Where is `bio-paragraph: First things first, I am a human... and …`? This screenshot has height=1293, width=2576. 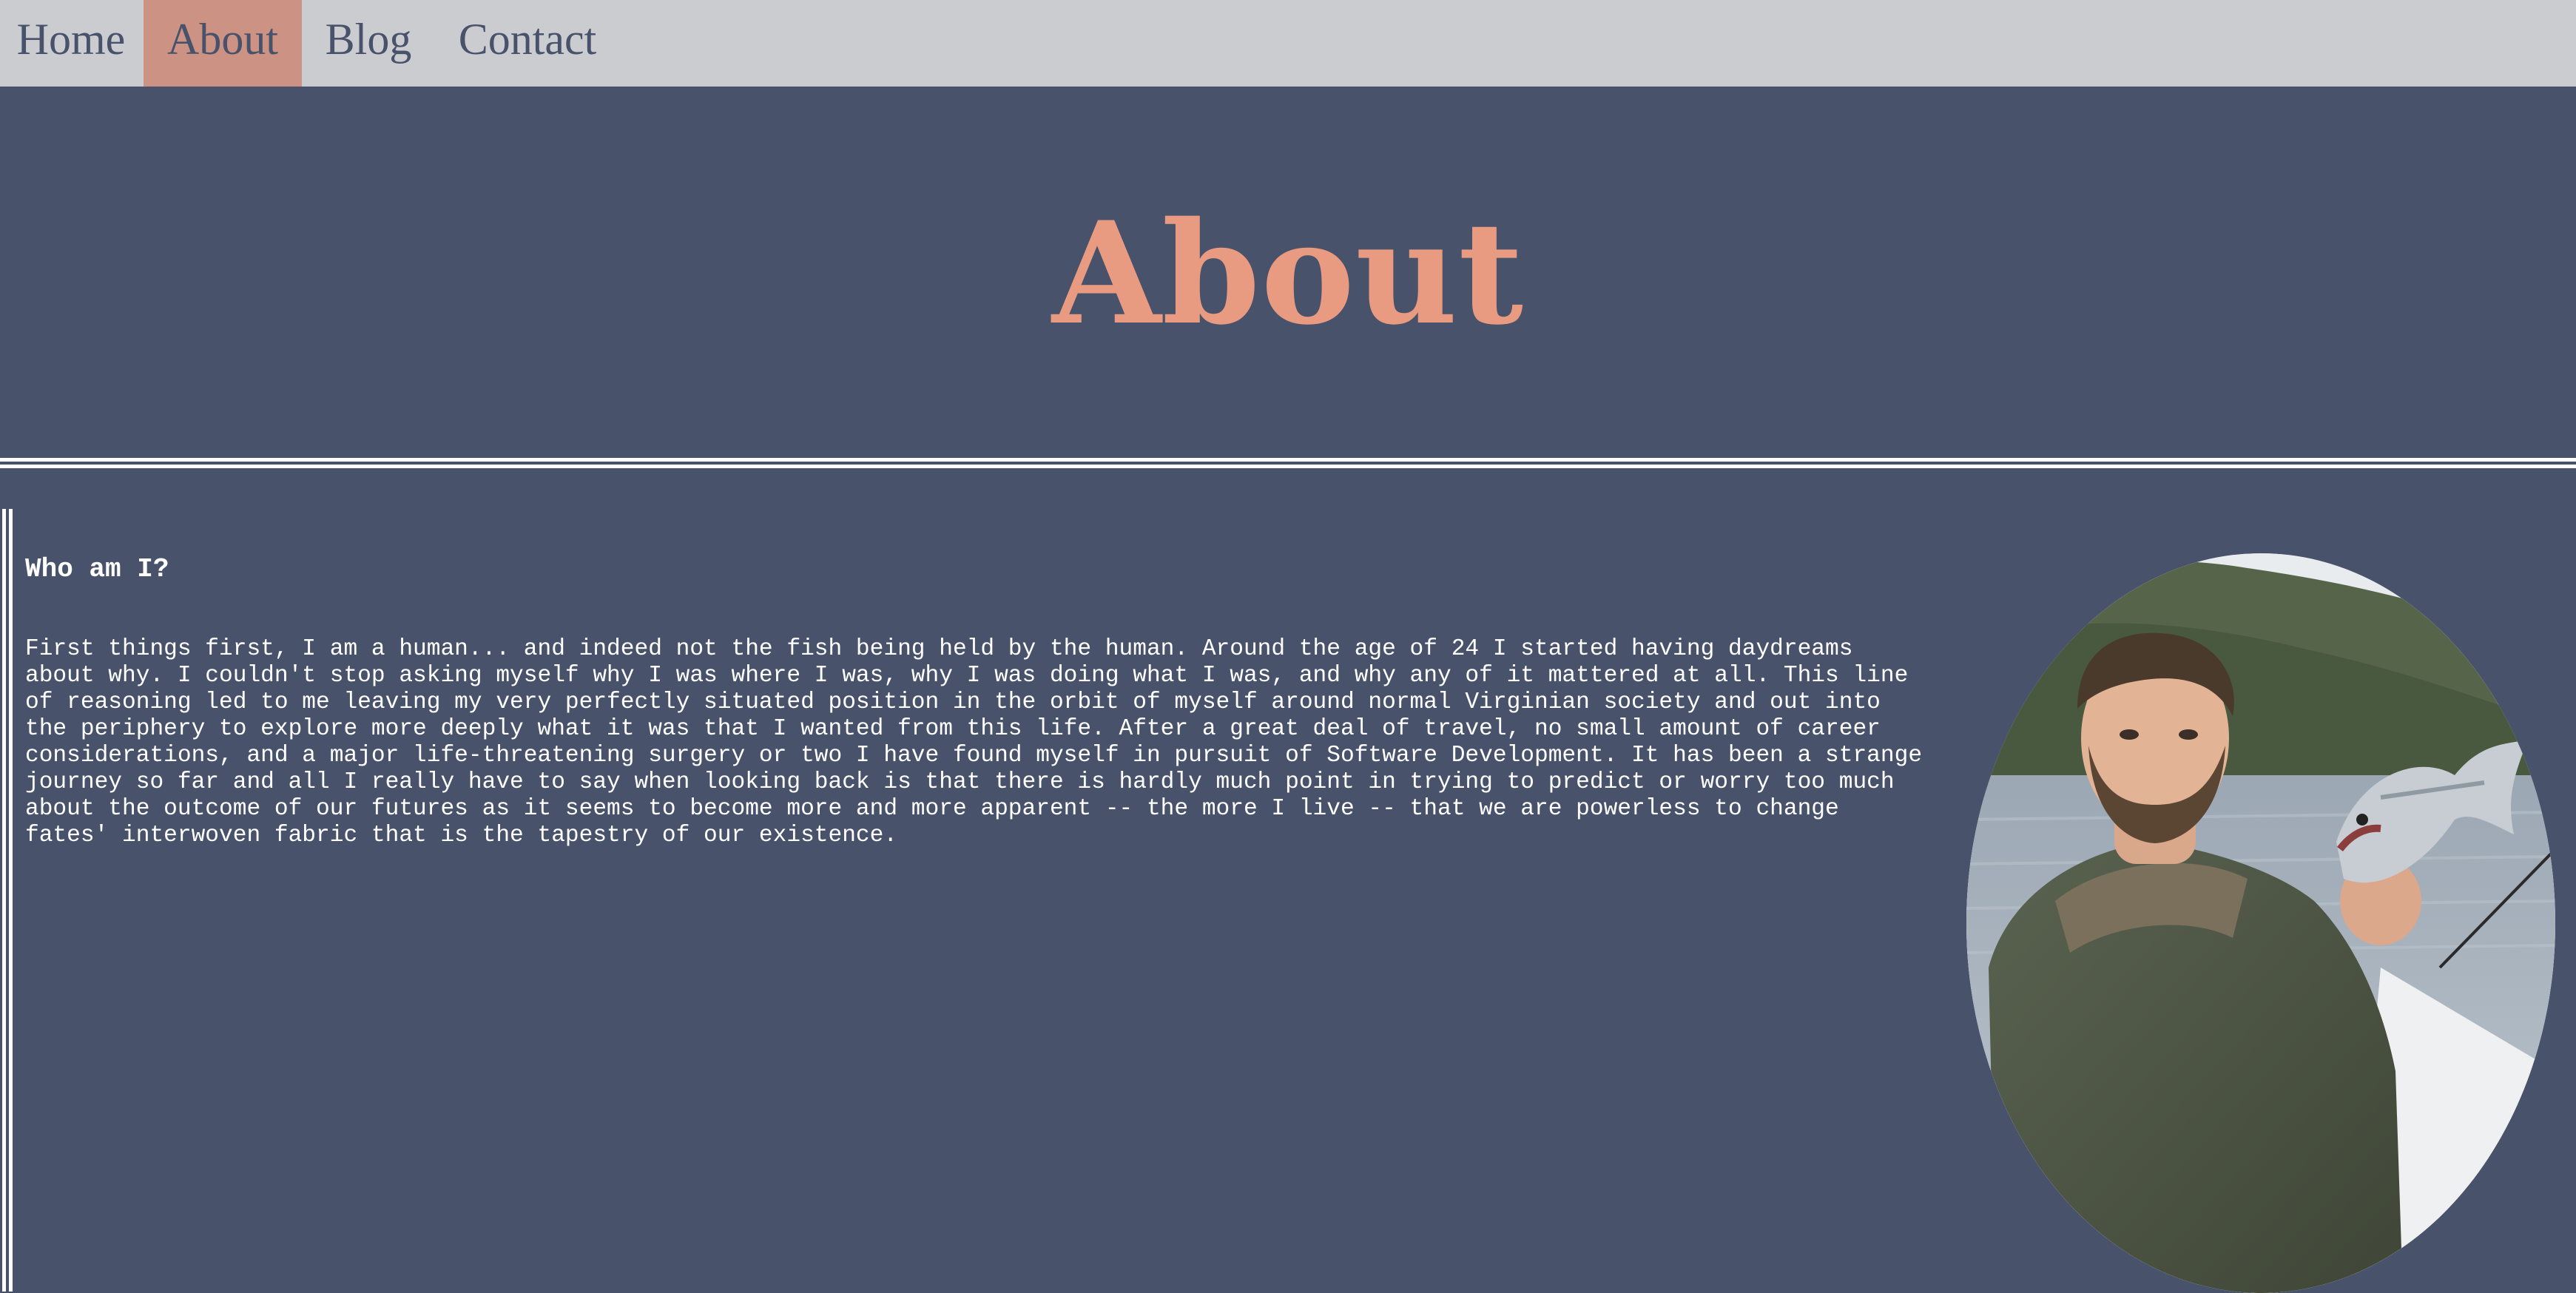 bio-paragraph: First things first, I am a human... and … is located at coordinates (974, 742).